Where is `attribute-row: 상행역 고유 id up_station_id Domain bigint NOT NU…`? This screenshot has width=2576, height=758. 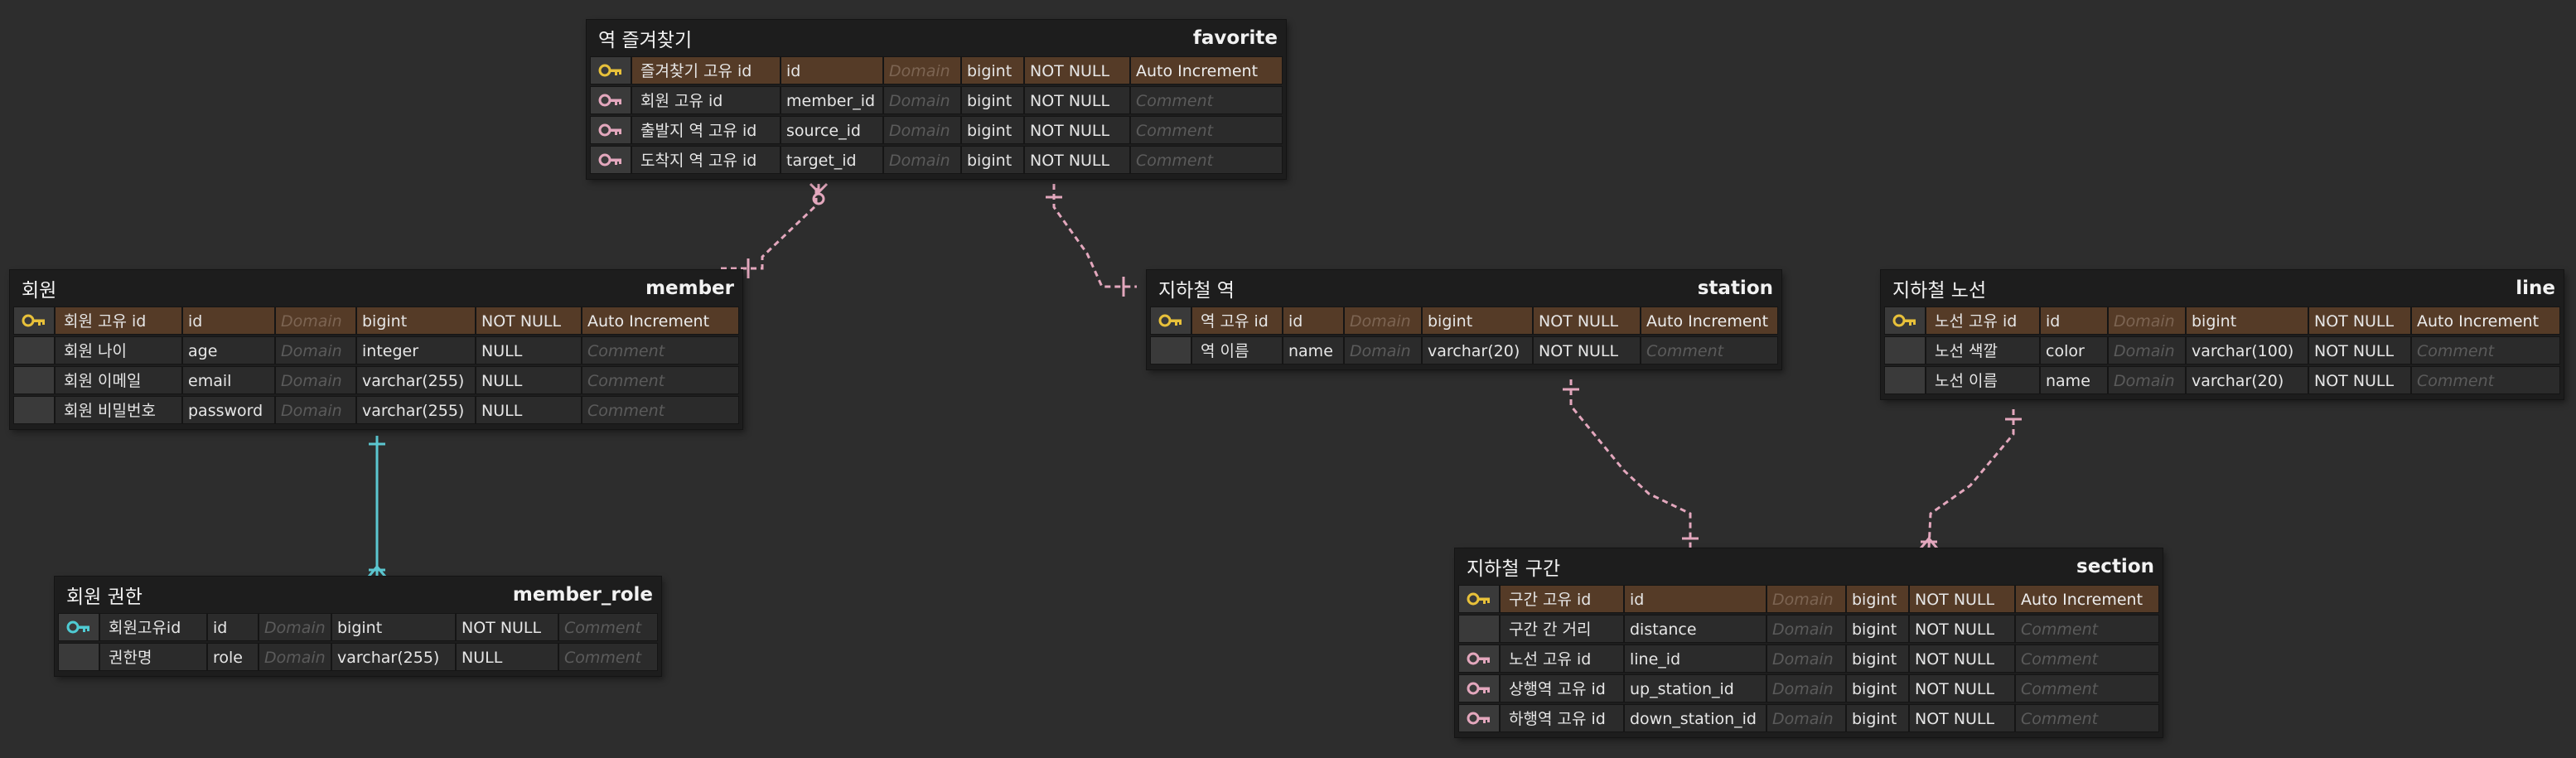 attribute-row: 상행역 고유 id up_station_id Domain bigint NOT NU… is located at coordinates (1808, 688).